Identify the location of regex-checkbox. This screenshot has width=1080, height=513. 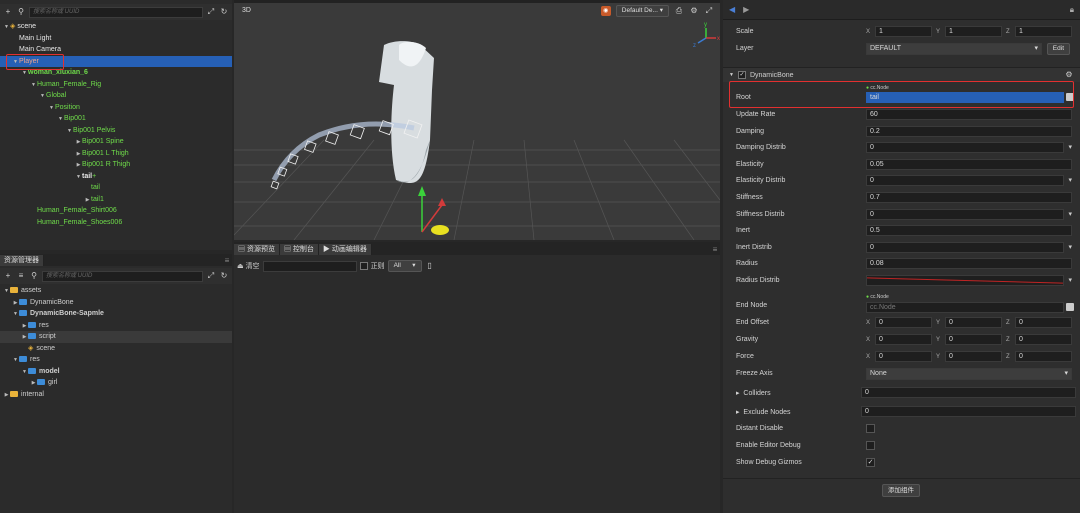
(363, 266).